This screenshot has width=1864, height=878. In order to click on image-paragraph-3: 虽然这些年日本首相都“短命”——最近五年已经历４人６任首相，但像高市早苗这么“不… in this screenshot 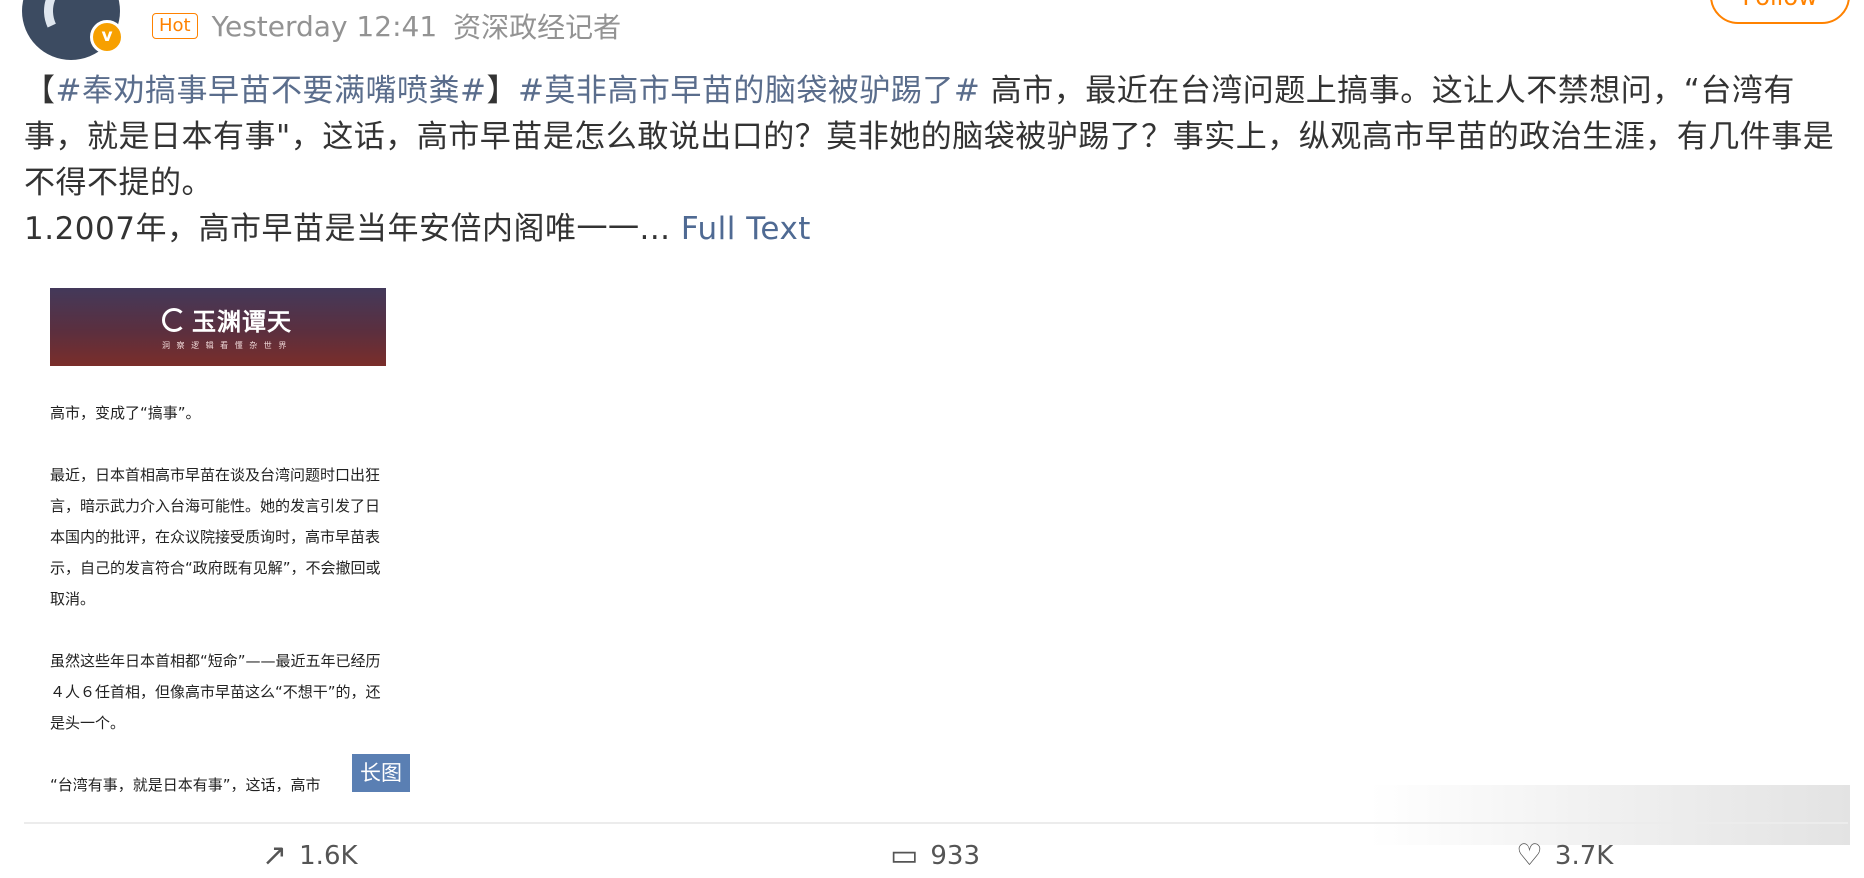, I will do `click(215, 692)`.